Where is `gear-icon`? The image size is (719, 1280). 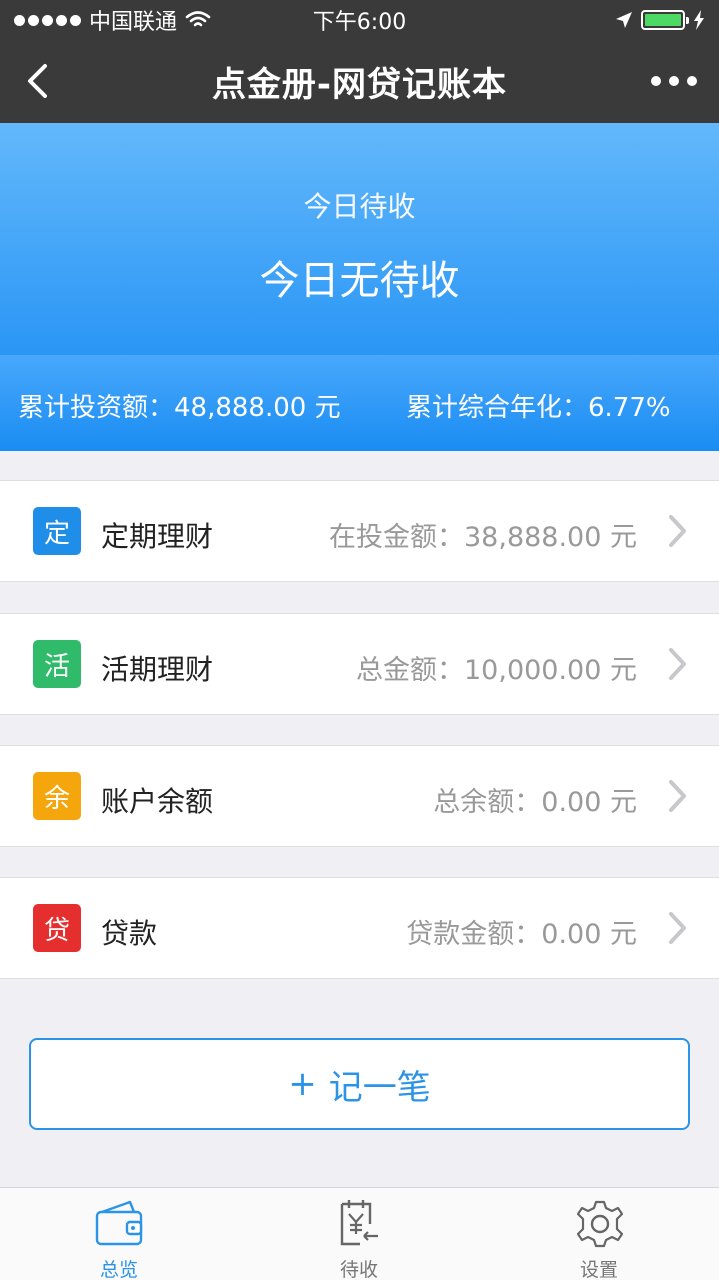 gear-icon is located at coordinates (600, 1224).